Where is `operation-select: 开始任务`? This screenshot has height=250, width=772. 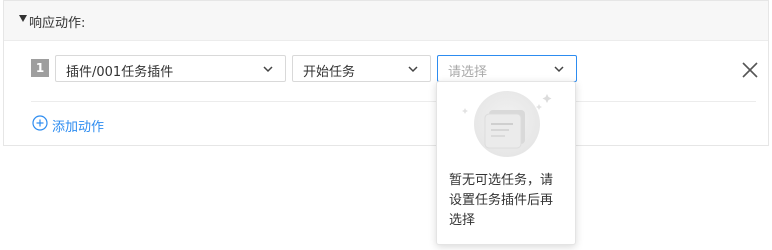 operation-select: 开始任务 is located at coordinates (361, 68).